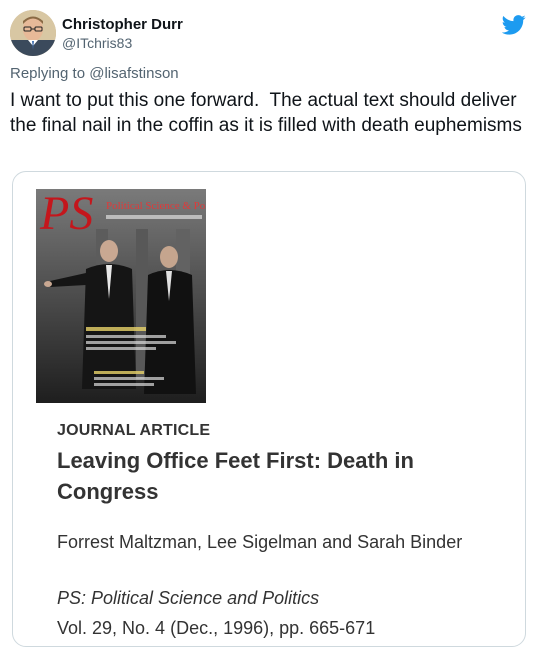 This screenshot has width=543, height=654. What do you see at coordinates (270, 34) in the screenshot?
I see `tweet-header: Christopher Durr @ITchris83` at bounding box center [270, 34].